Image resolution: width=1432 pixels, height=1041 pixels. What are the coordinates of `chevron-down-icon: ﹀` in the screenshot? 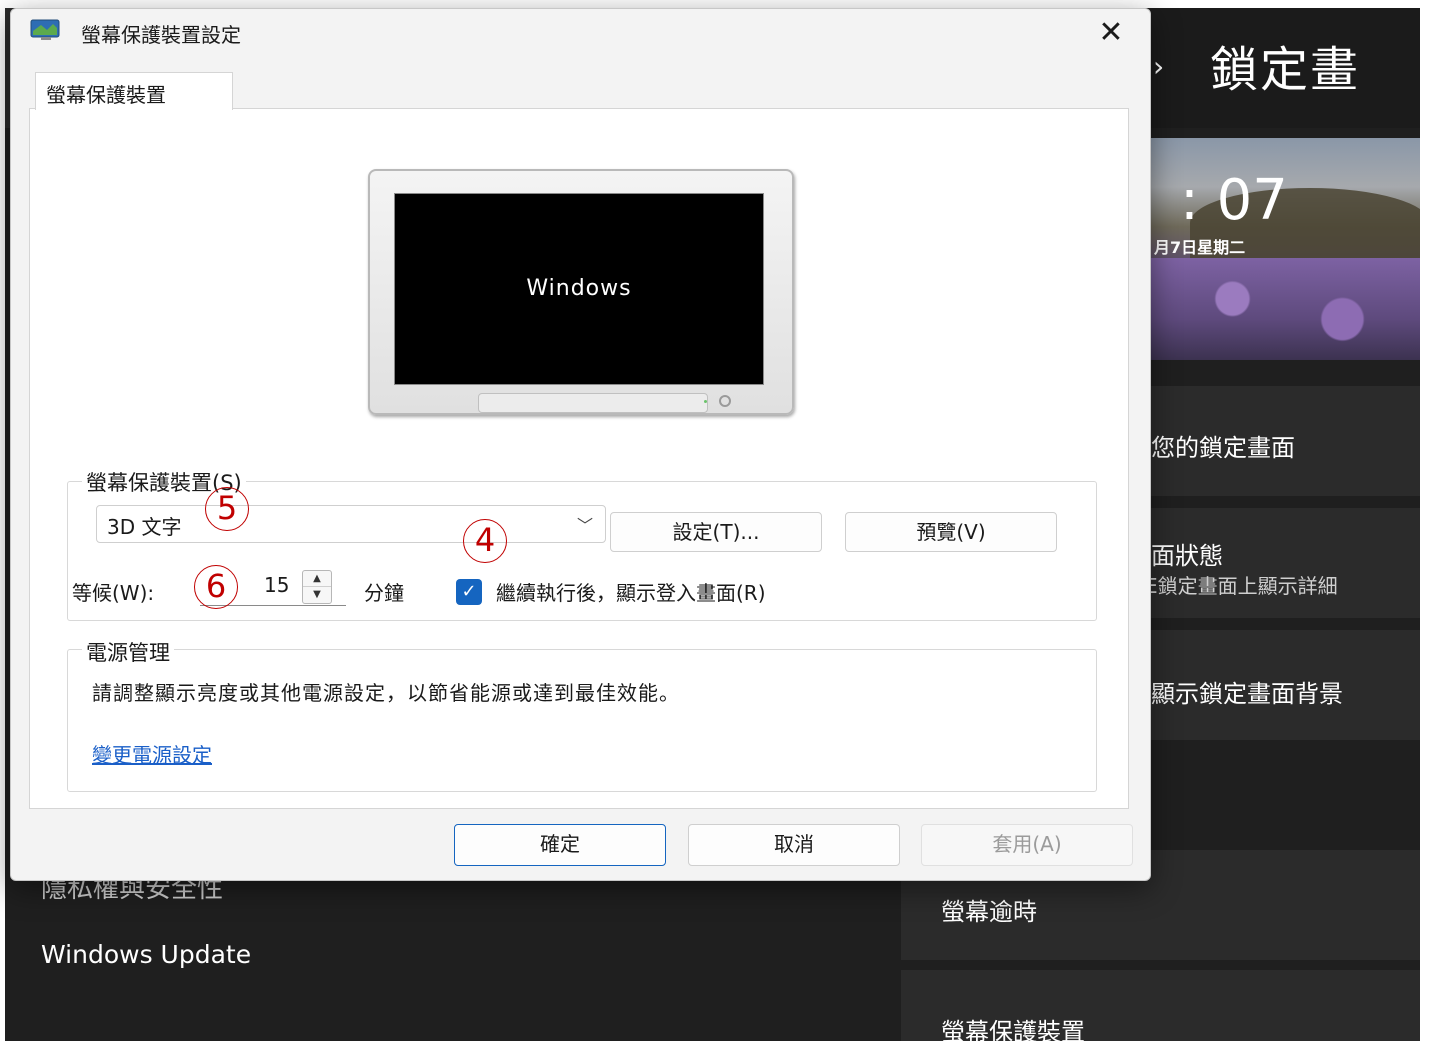 It's located at (584, 525).